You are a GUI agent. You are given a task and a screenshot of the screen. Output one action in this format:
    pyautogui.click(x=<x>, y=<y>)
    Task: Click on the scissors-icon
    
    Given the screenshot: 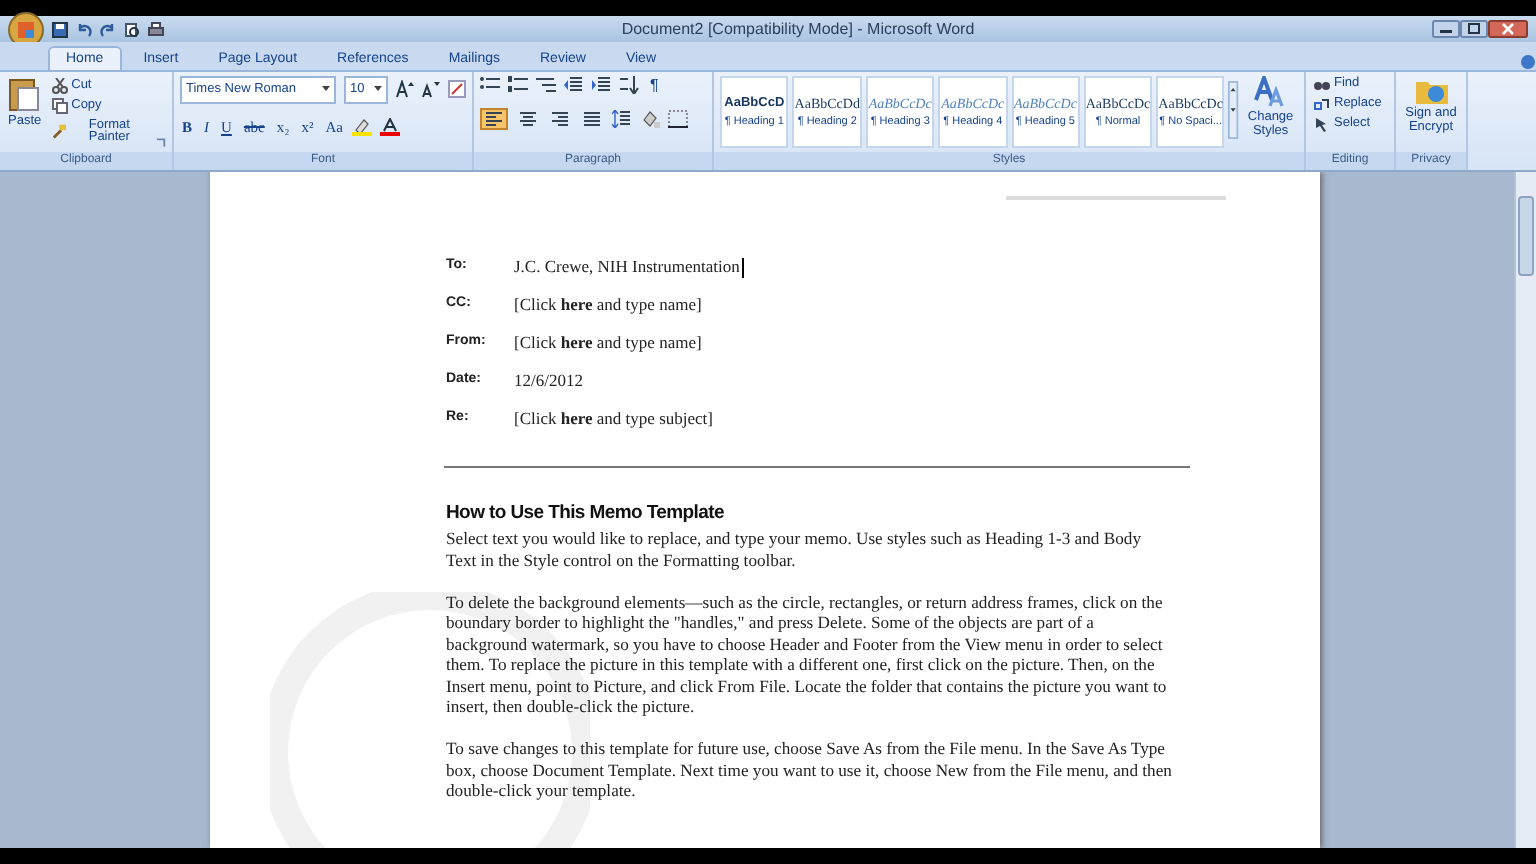 What is the action you would take?
    pyautogui.click(x=59, y=86)
    